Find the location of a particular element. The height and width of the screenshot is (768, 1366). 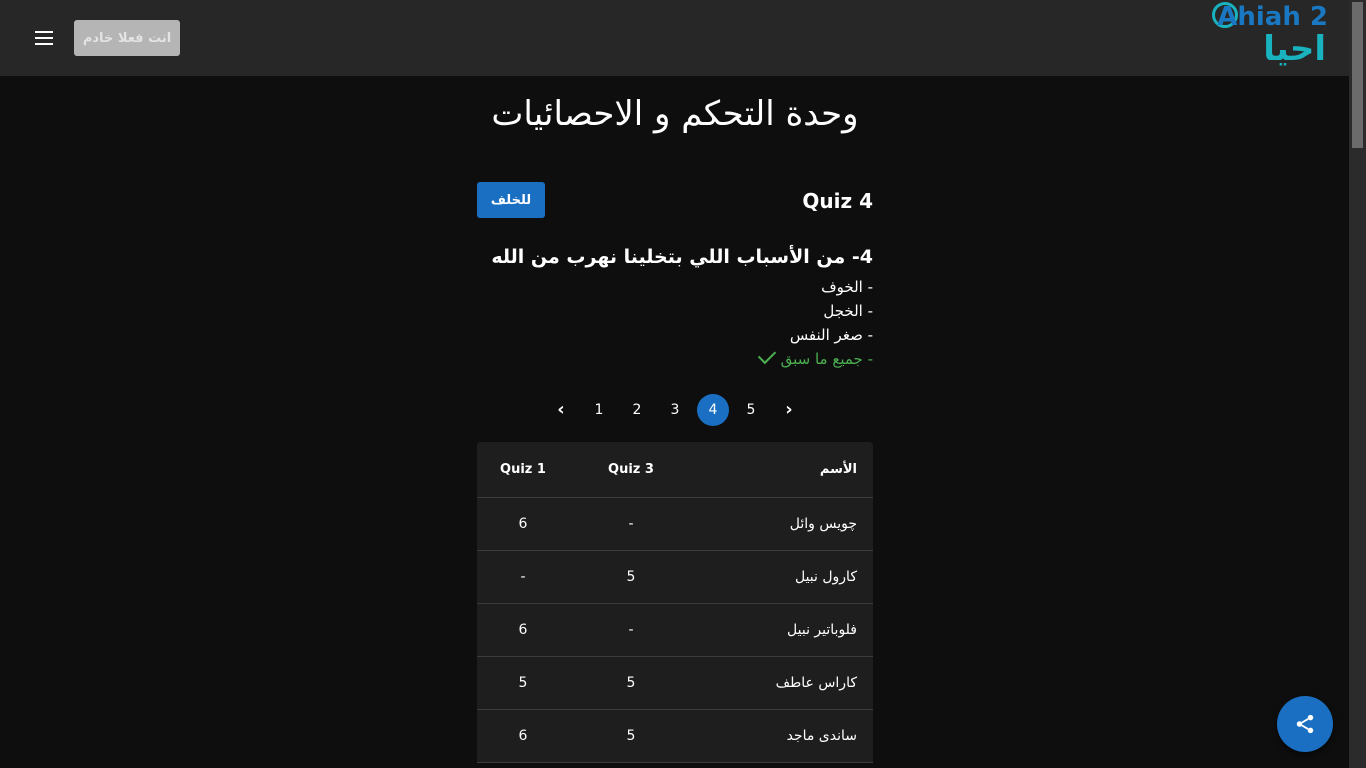

page-button-3: 3 is located at coordinates (675, 410).